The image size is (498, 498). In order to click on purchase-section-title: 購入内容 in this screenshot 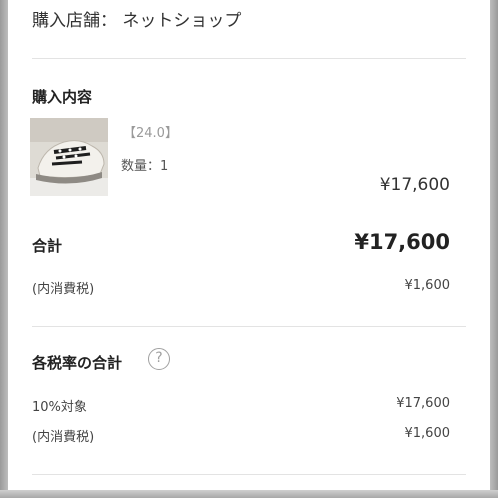, I will do `click(62, 97)`.